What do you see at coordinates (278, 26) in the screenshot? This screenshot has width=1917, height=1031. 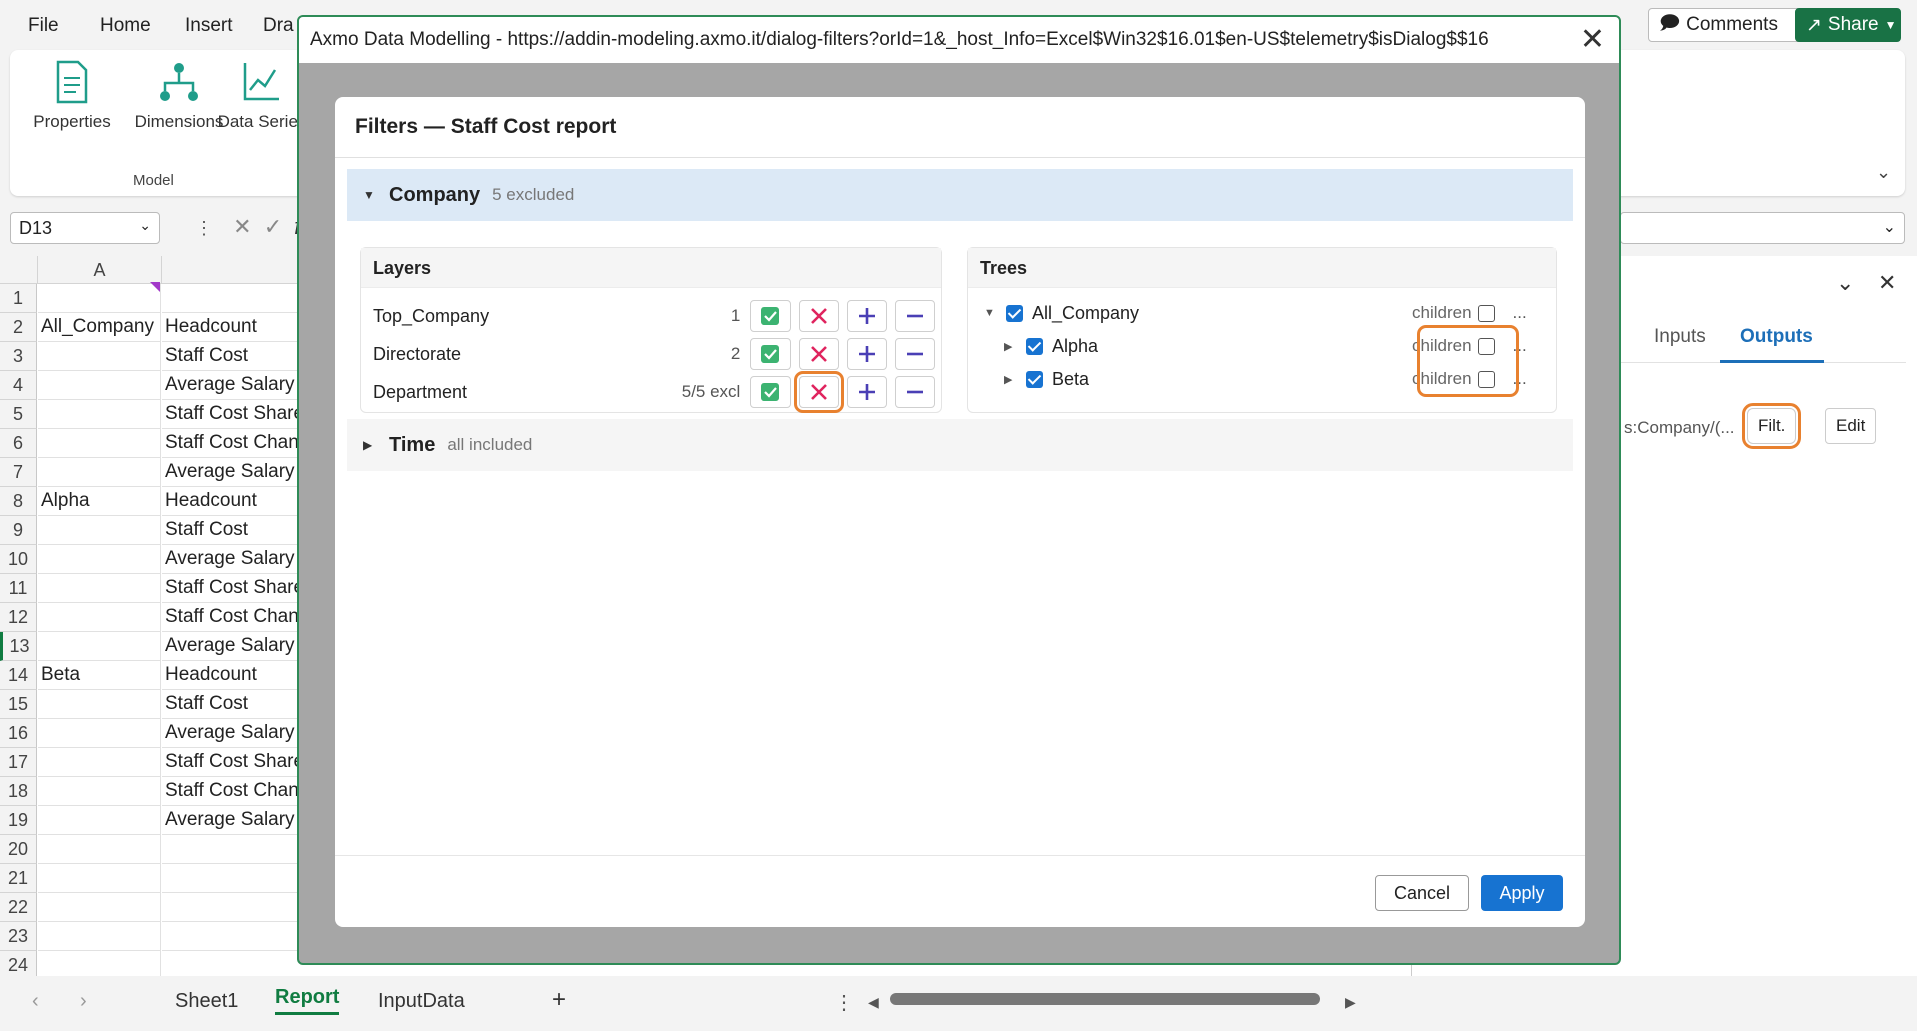 I see `menu-draw: Dra` at bounding box center [278, 26].